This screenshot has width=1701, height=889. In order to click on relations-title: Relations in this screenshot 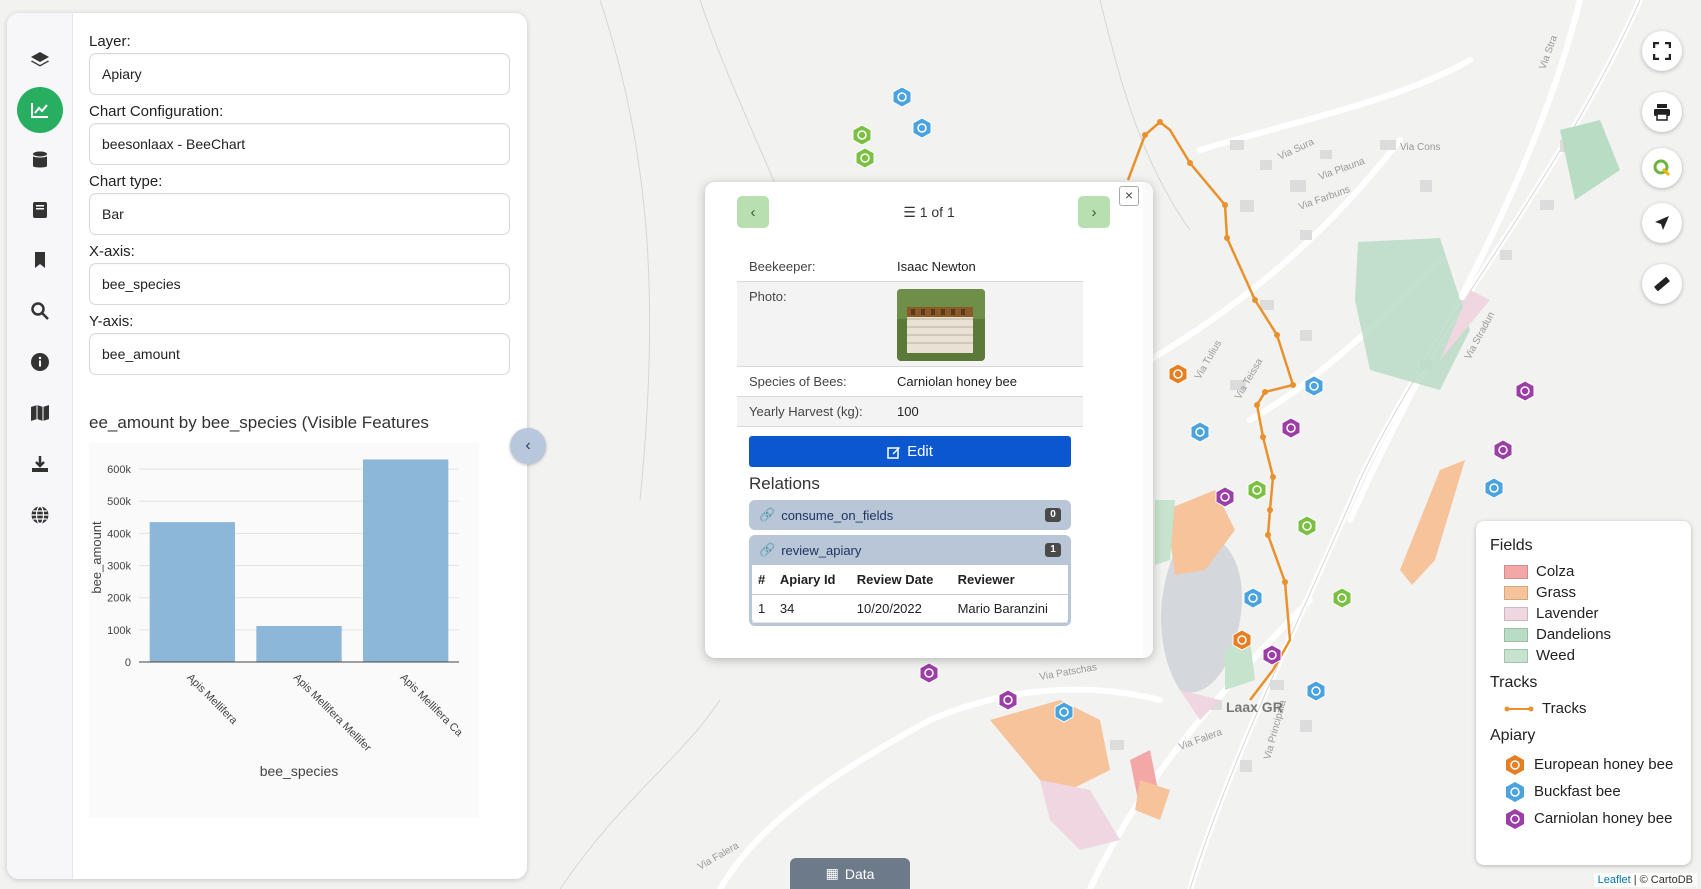, I will do `click(784, 483)`.